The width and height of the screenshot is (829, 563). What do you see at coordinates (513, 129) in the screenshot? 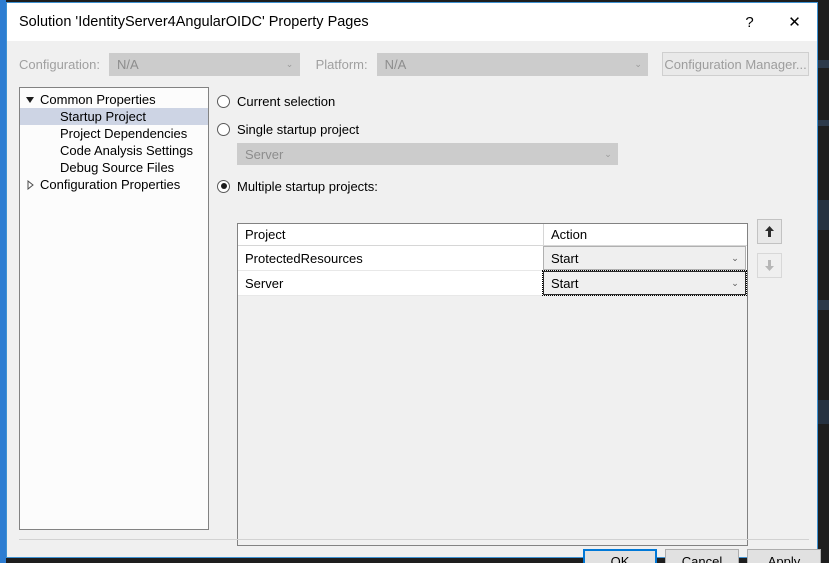
I see `radio-single-startup-project: Single startup project` at bounding box center [513, 129].